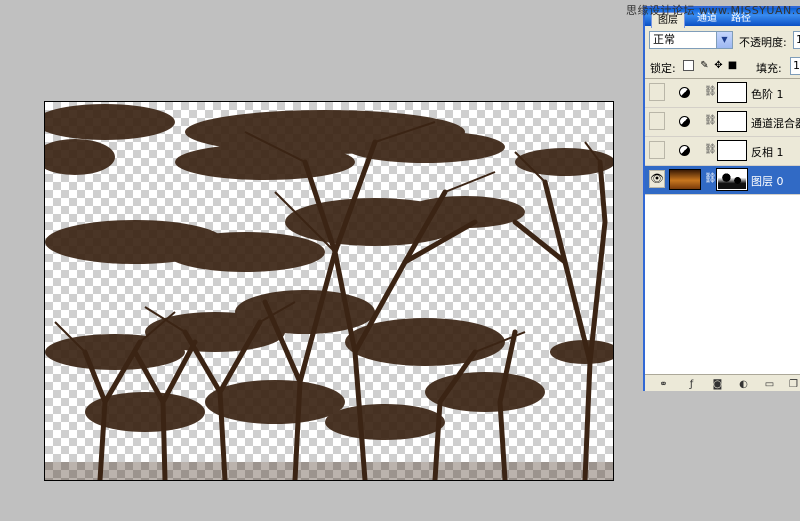 The width and height of the screenshot is (800, 521). I want to click on lock-label: 锁定:, so click(663, 68).